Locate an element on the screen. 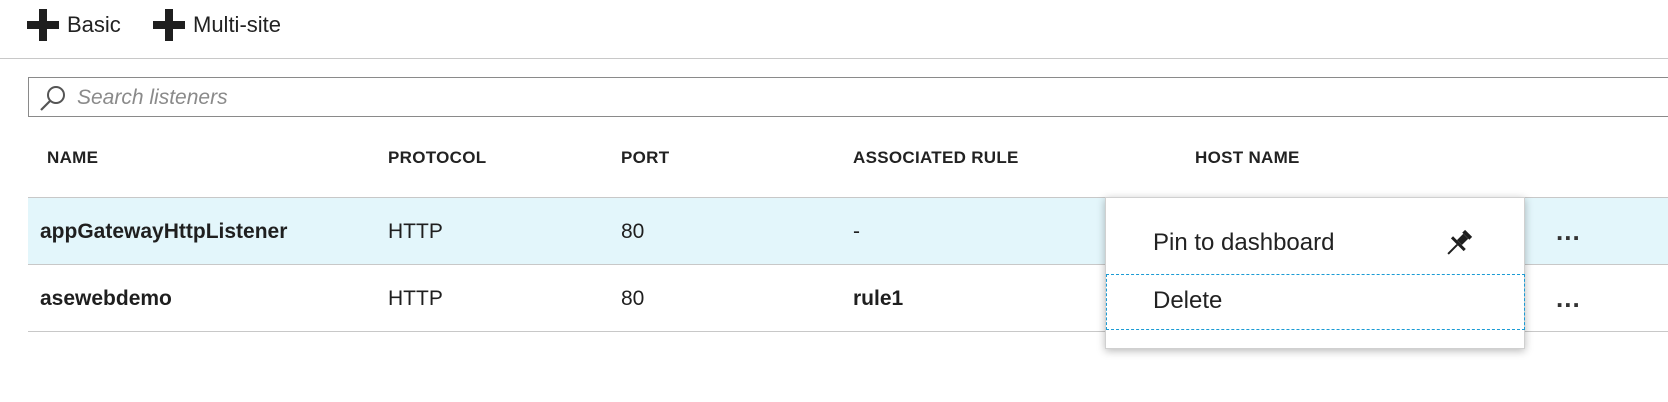 This screenshot has height=402, width=1668. pin-to-dashboard-item: Pin to dashboard is located at coordinates (1315, 244).